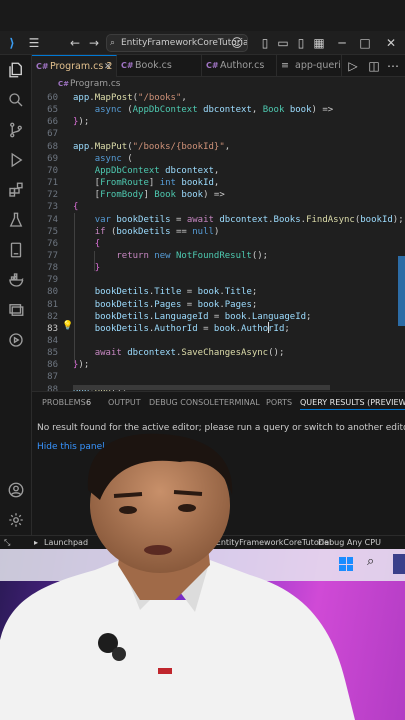 The width and height of the screenshot is (405, 720). What do you see at coordinates (218, 377) in the screenshot?
I see `code-line: 87` at bounding box center [218, 377].